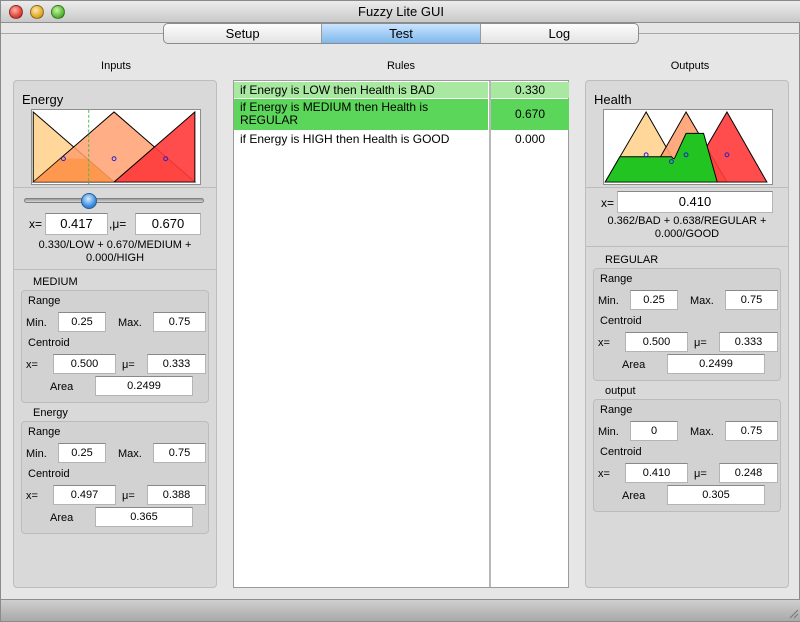 This screenshot has width=800, height=622. What do you see at coordinates (559, 33) in the screenshot?
I see `tab-log: Log` at bounding box center [559, 33].